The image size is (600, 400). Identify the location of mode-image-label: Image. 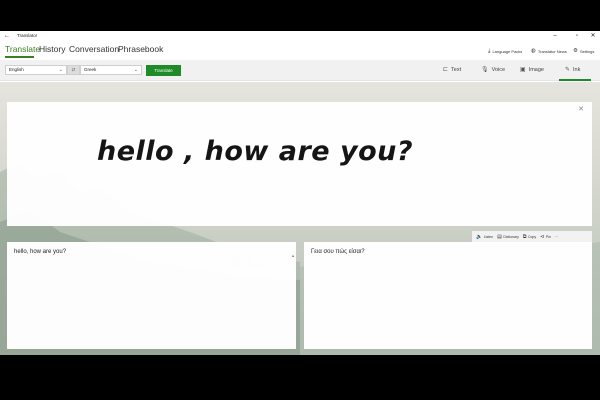
(536, 69).